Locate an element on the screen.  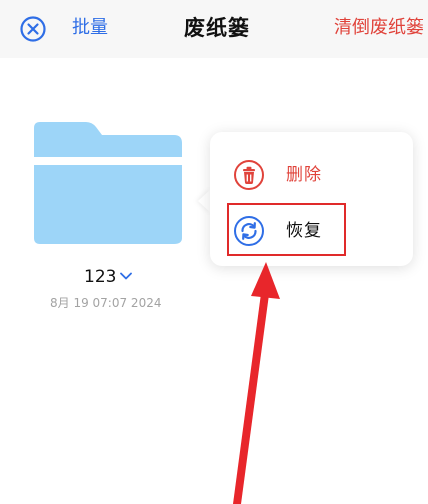
context-menu: 删除 恢复 is located at coordinates (311, 199).